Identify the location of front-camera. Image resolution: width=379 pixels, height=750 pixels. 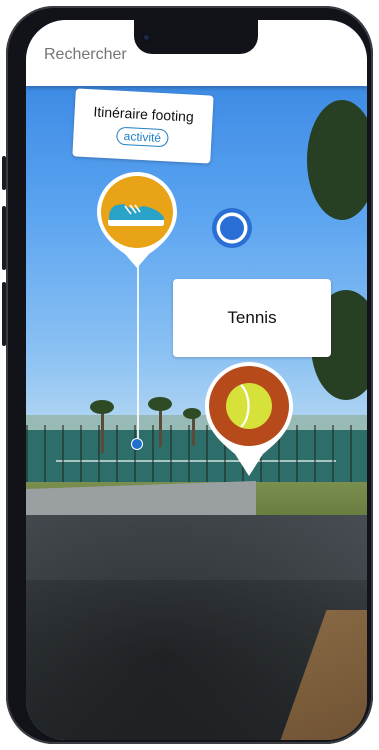
(146, 37).